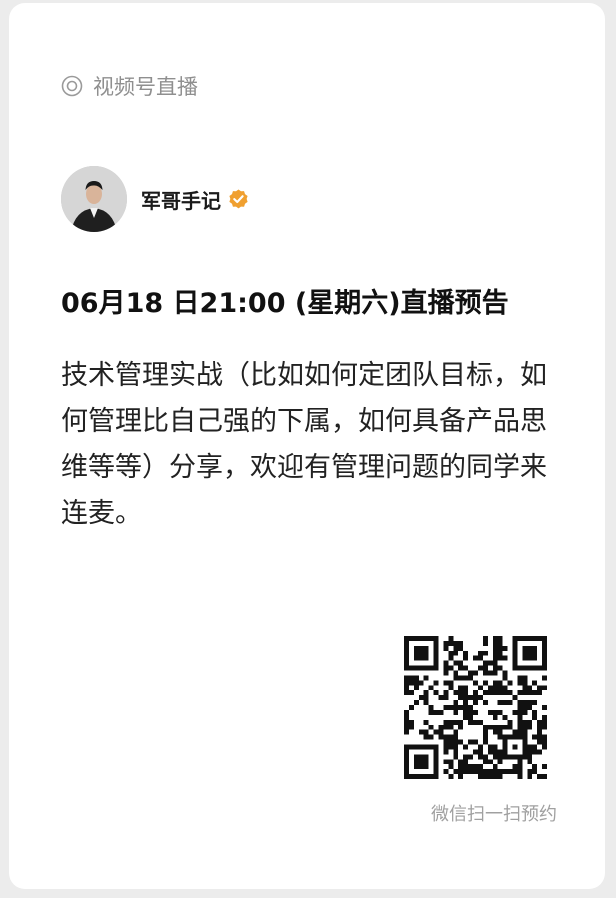 This screenshot has height=898, width=616. Describe the element at coordinates (72, 86) in the screenshot. I see `live-ring-icon` at that location.